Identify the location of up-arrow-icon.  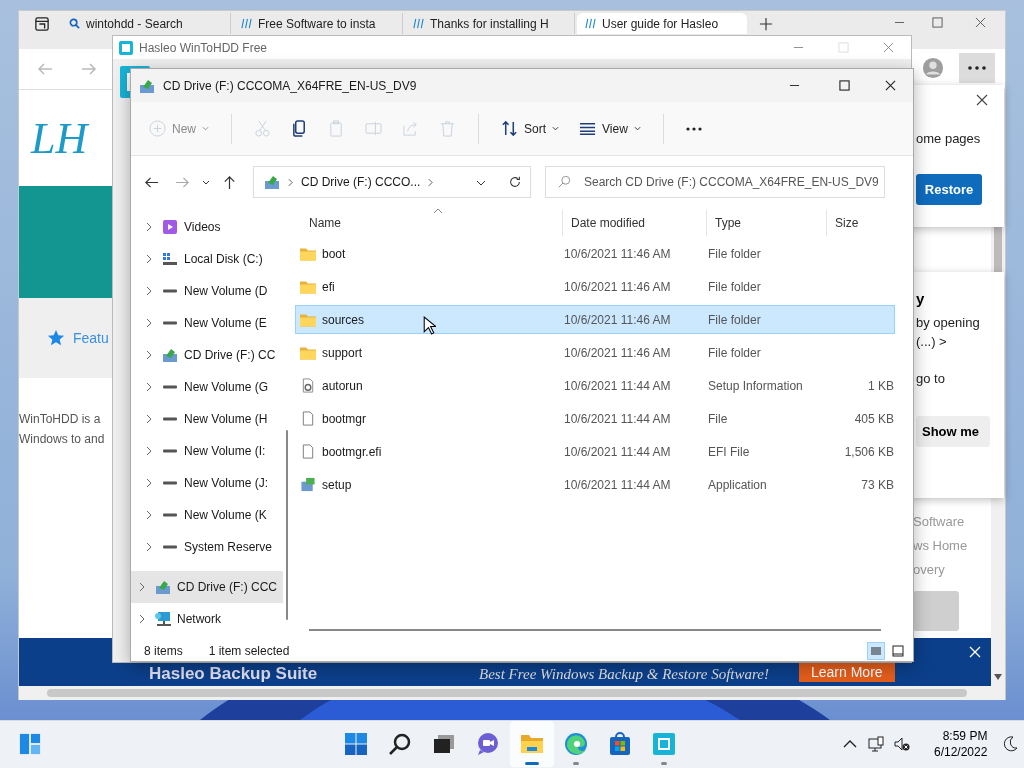
(229, 182).